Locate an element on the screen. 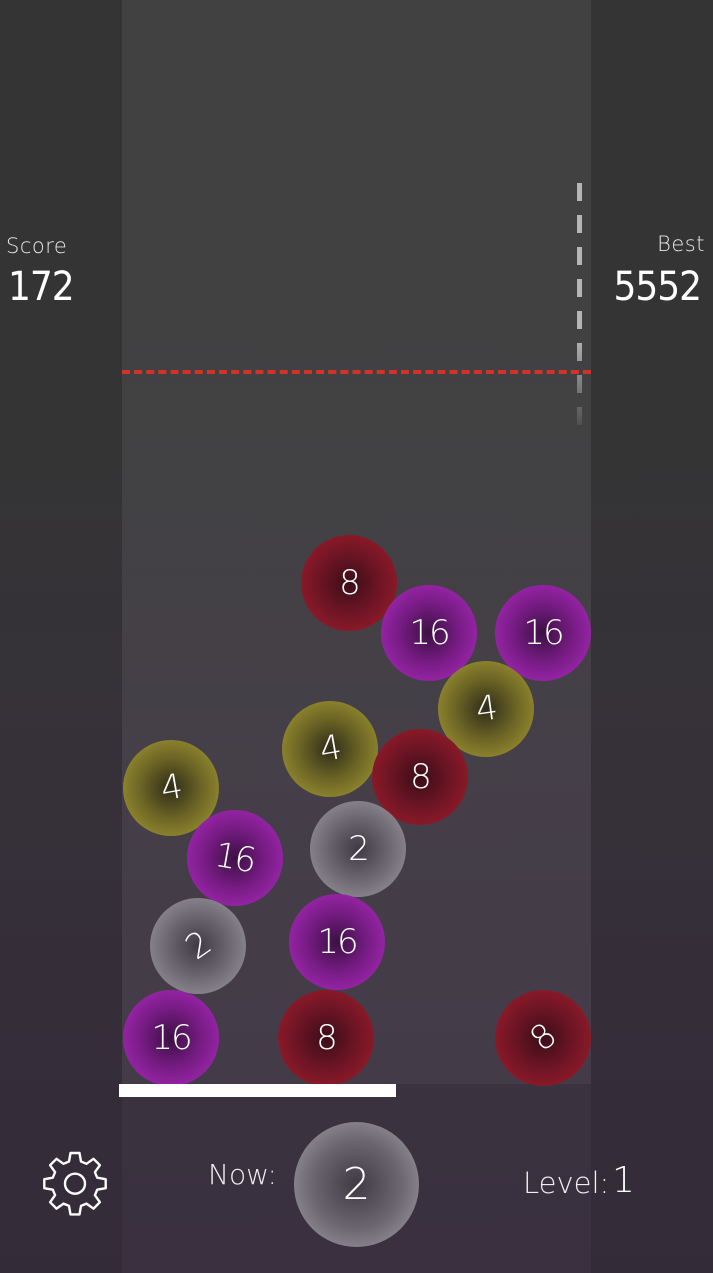  level-label: Level: is located at coordinates (566, 1183).